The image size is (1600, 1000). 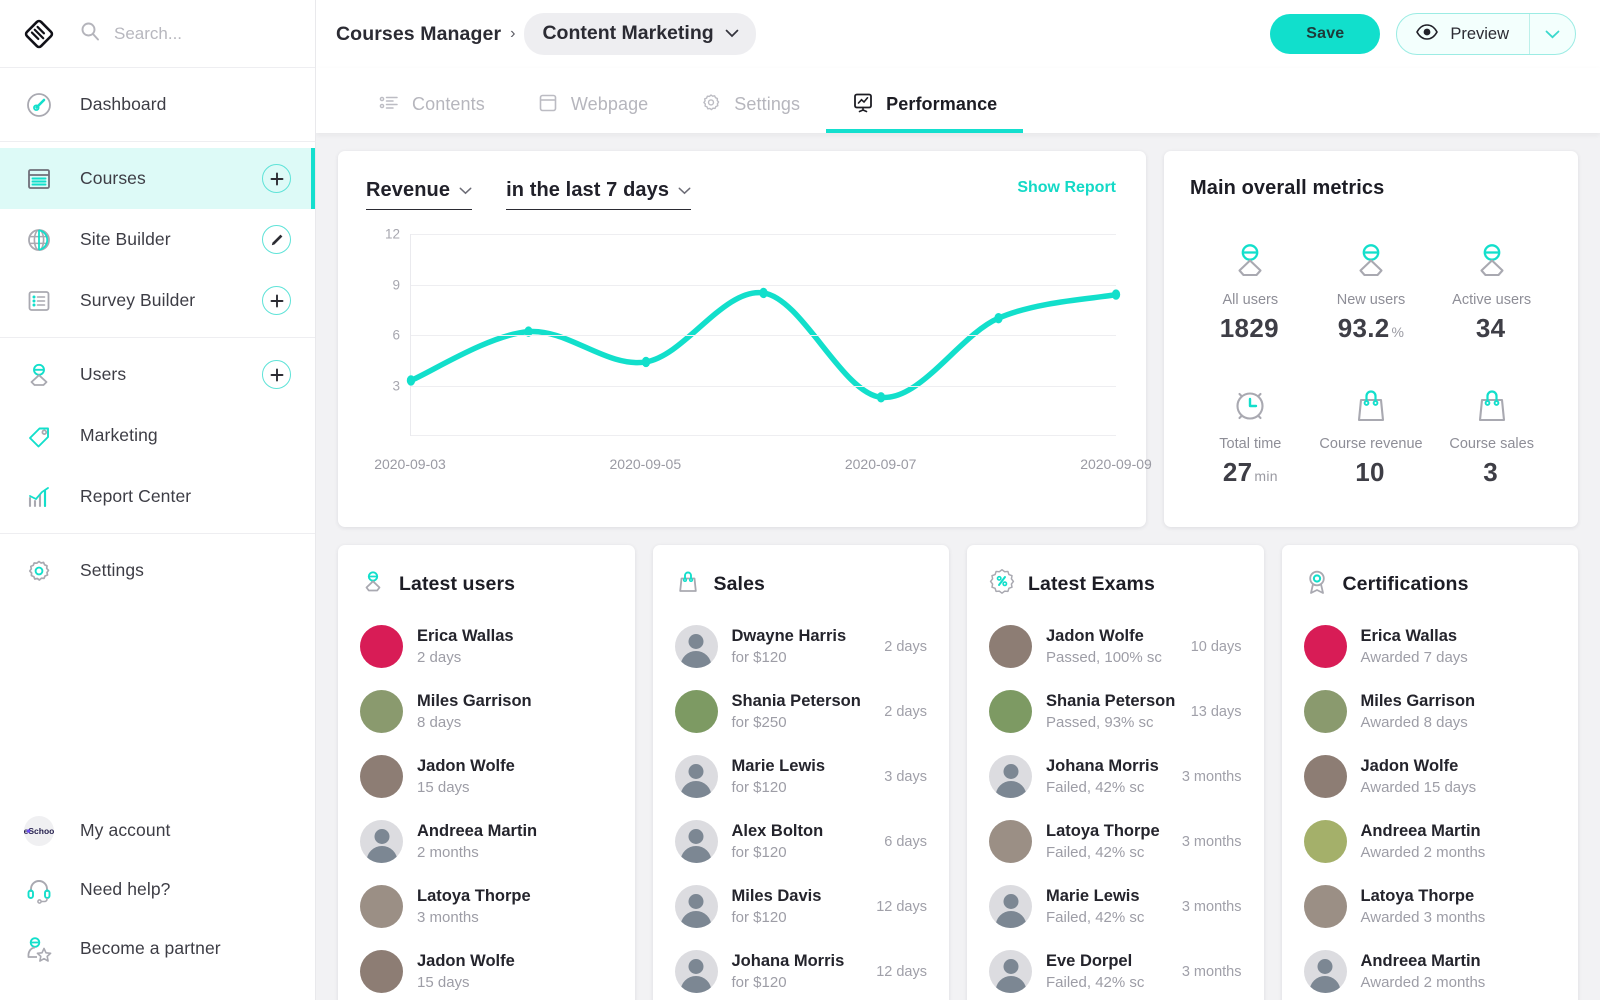 I want to click on sidebar-site-builder-pencil-button, so click(x=276, y=239).